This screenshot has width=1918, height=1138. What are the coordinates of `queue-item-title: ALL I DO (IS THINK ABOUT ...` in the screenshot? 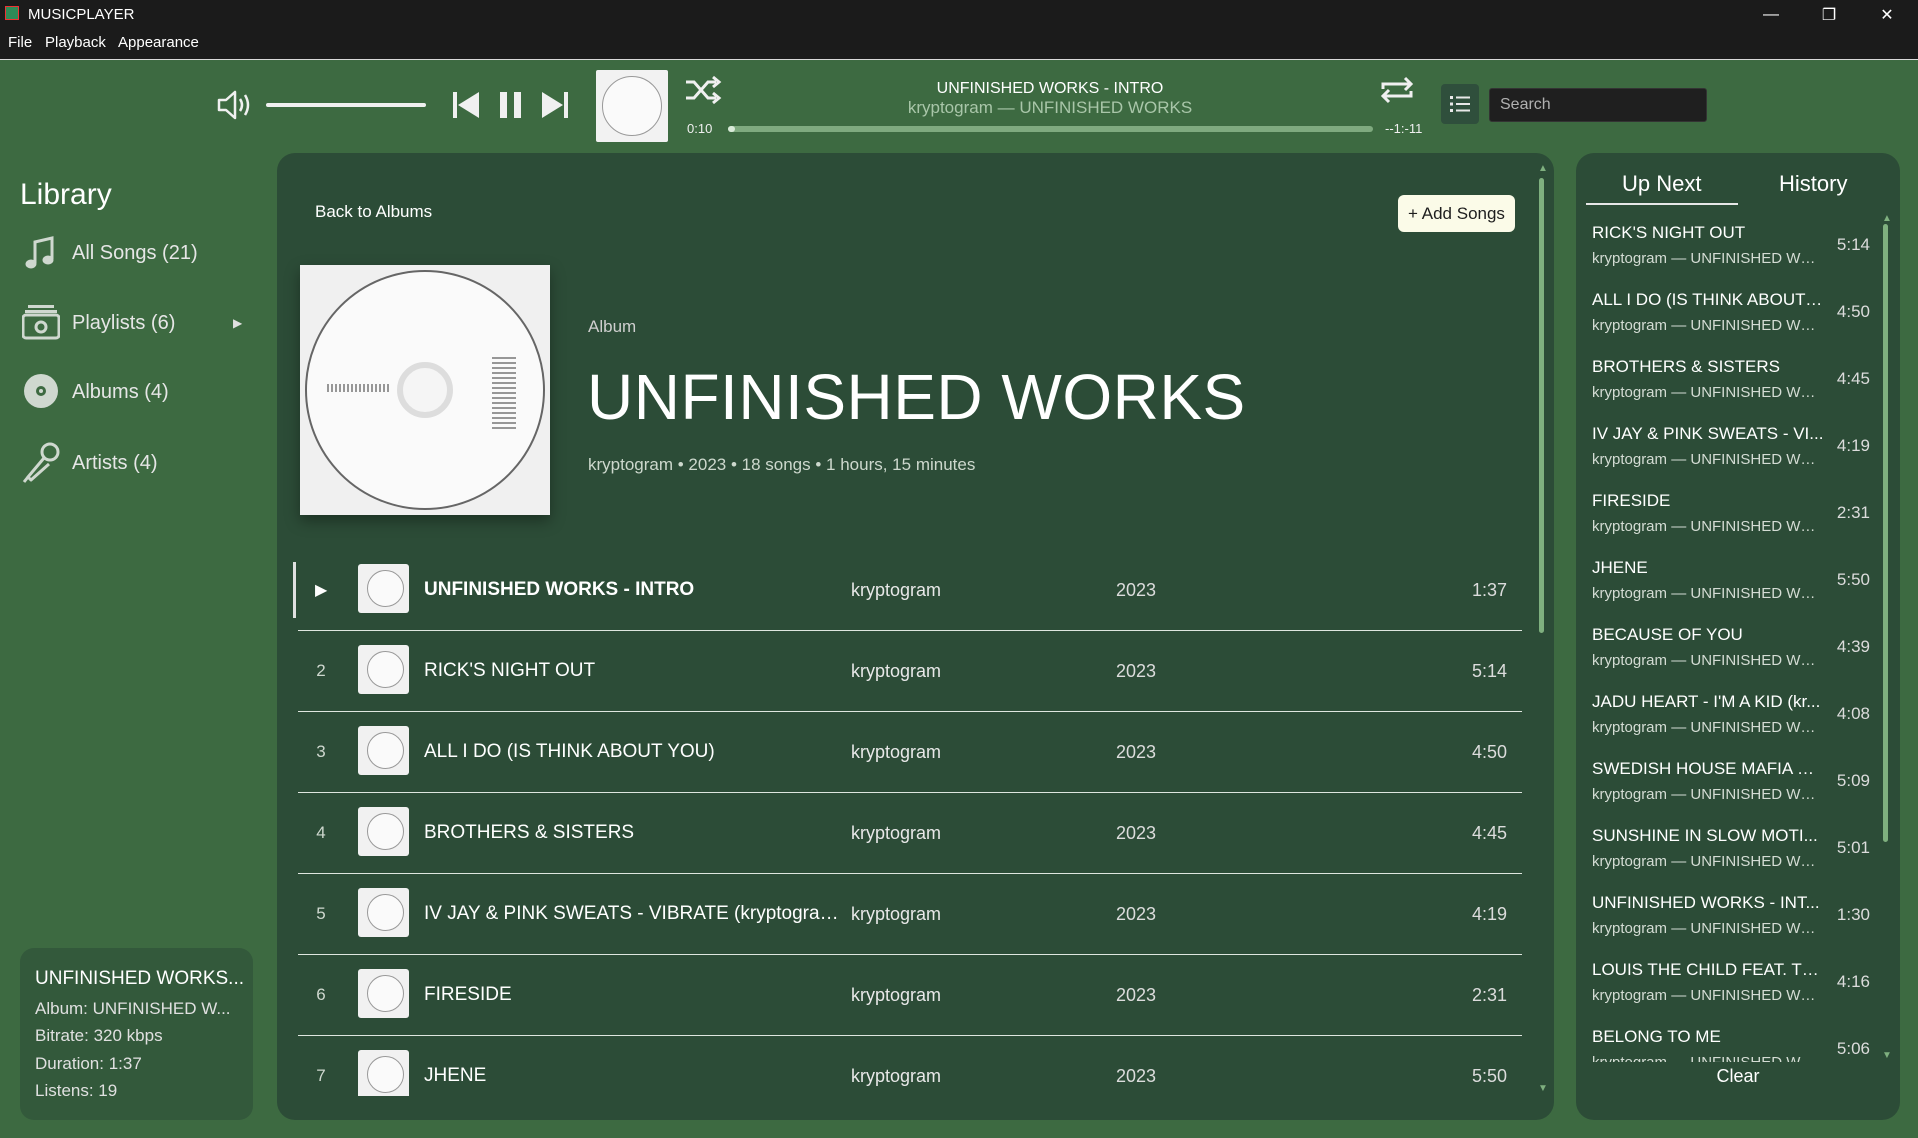 It's located at (1708, 300).